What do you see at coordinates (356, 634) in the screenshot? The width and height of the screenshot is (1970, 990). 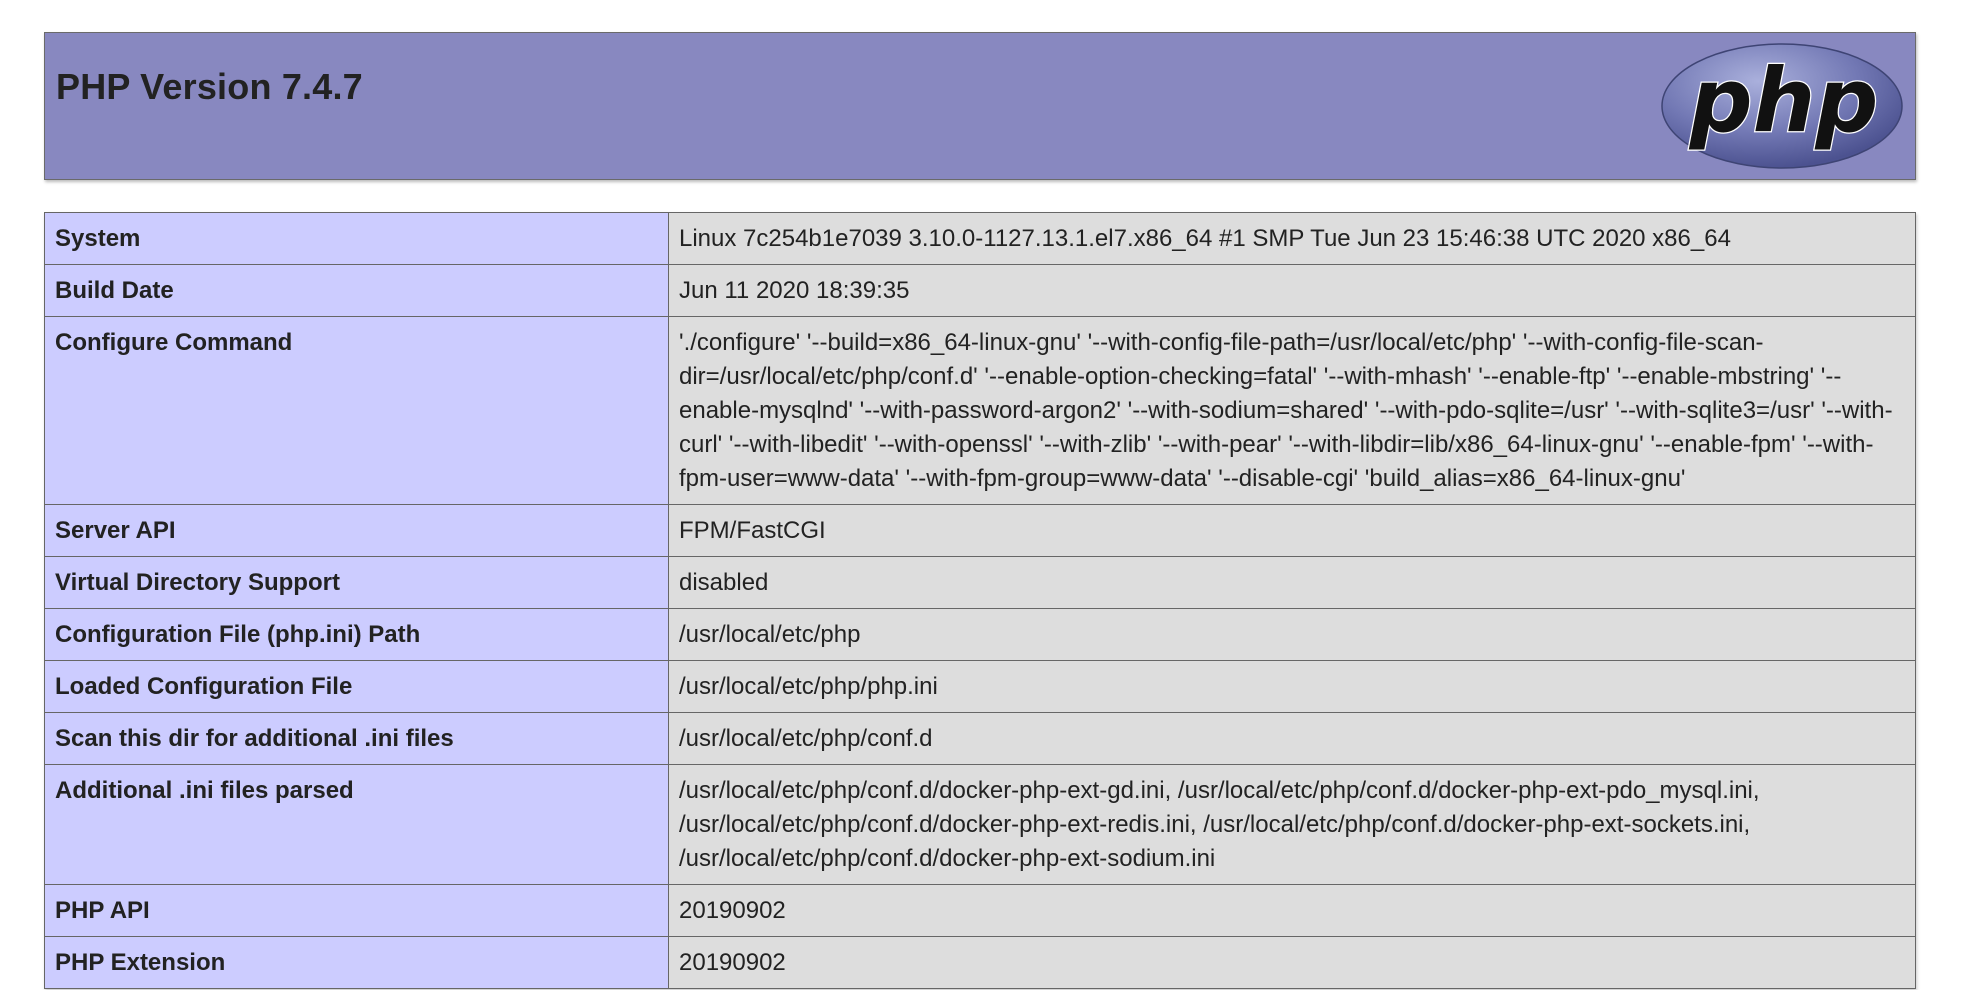 I see `row-key: Configuration File (php.ini) Path` at bounding box center [356, 634].